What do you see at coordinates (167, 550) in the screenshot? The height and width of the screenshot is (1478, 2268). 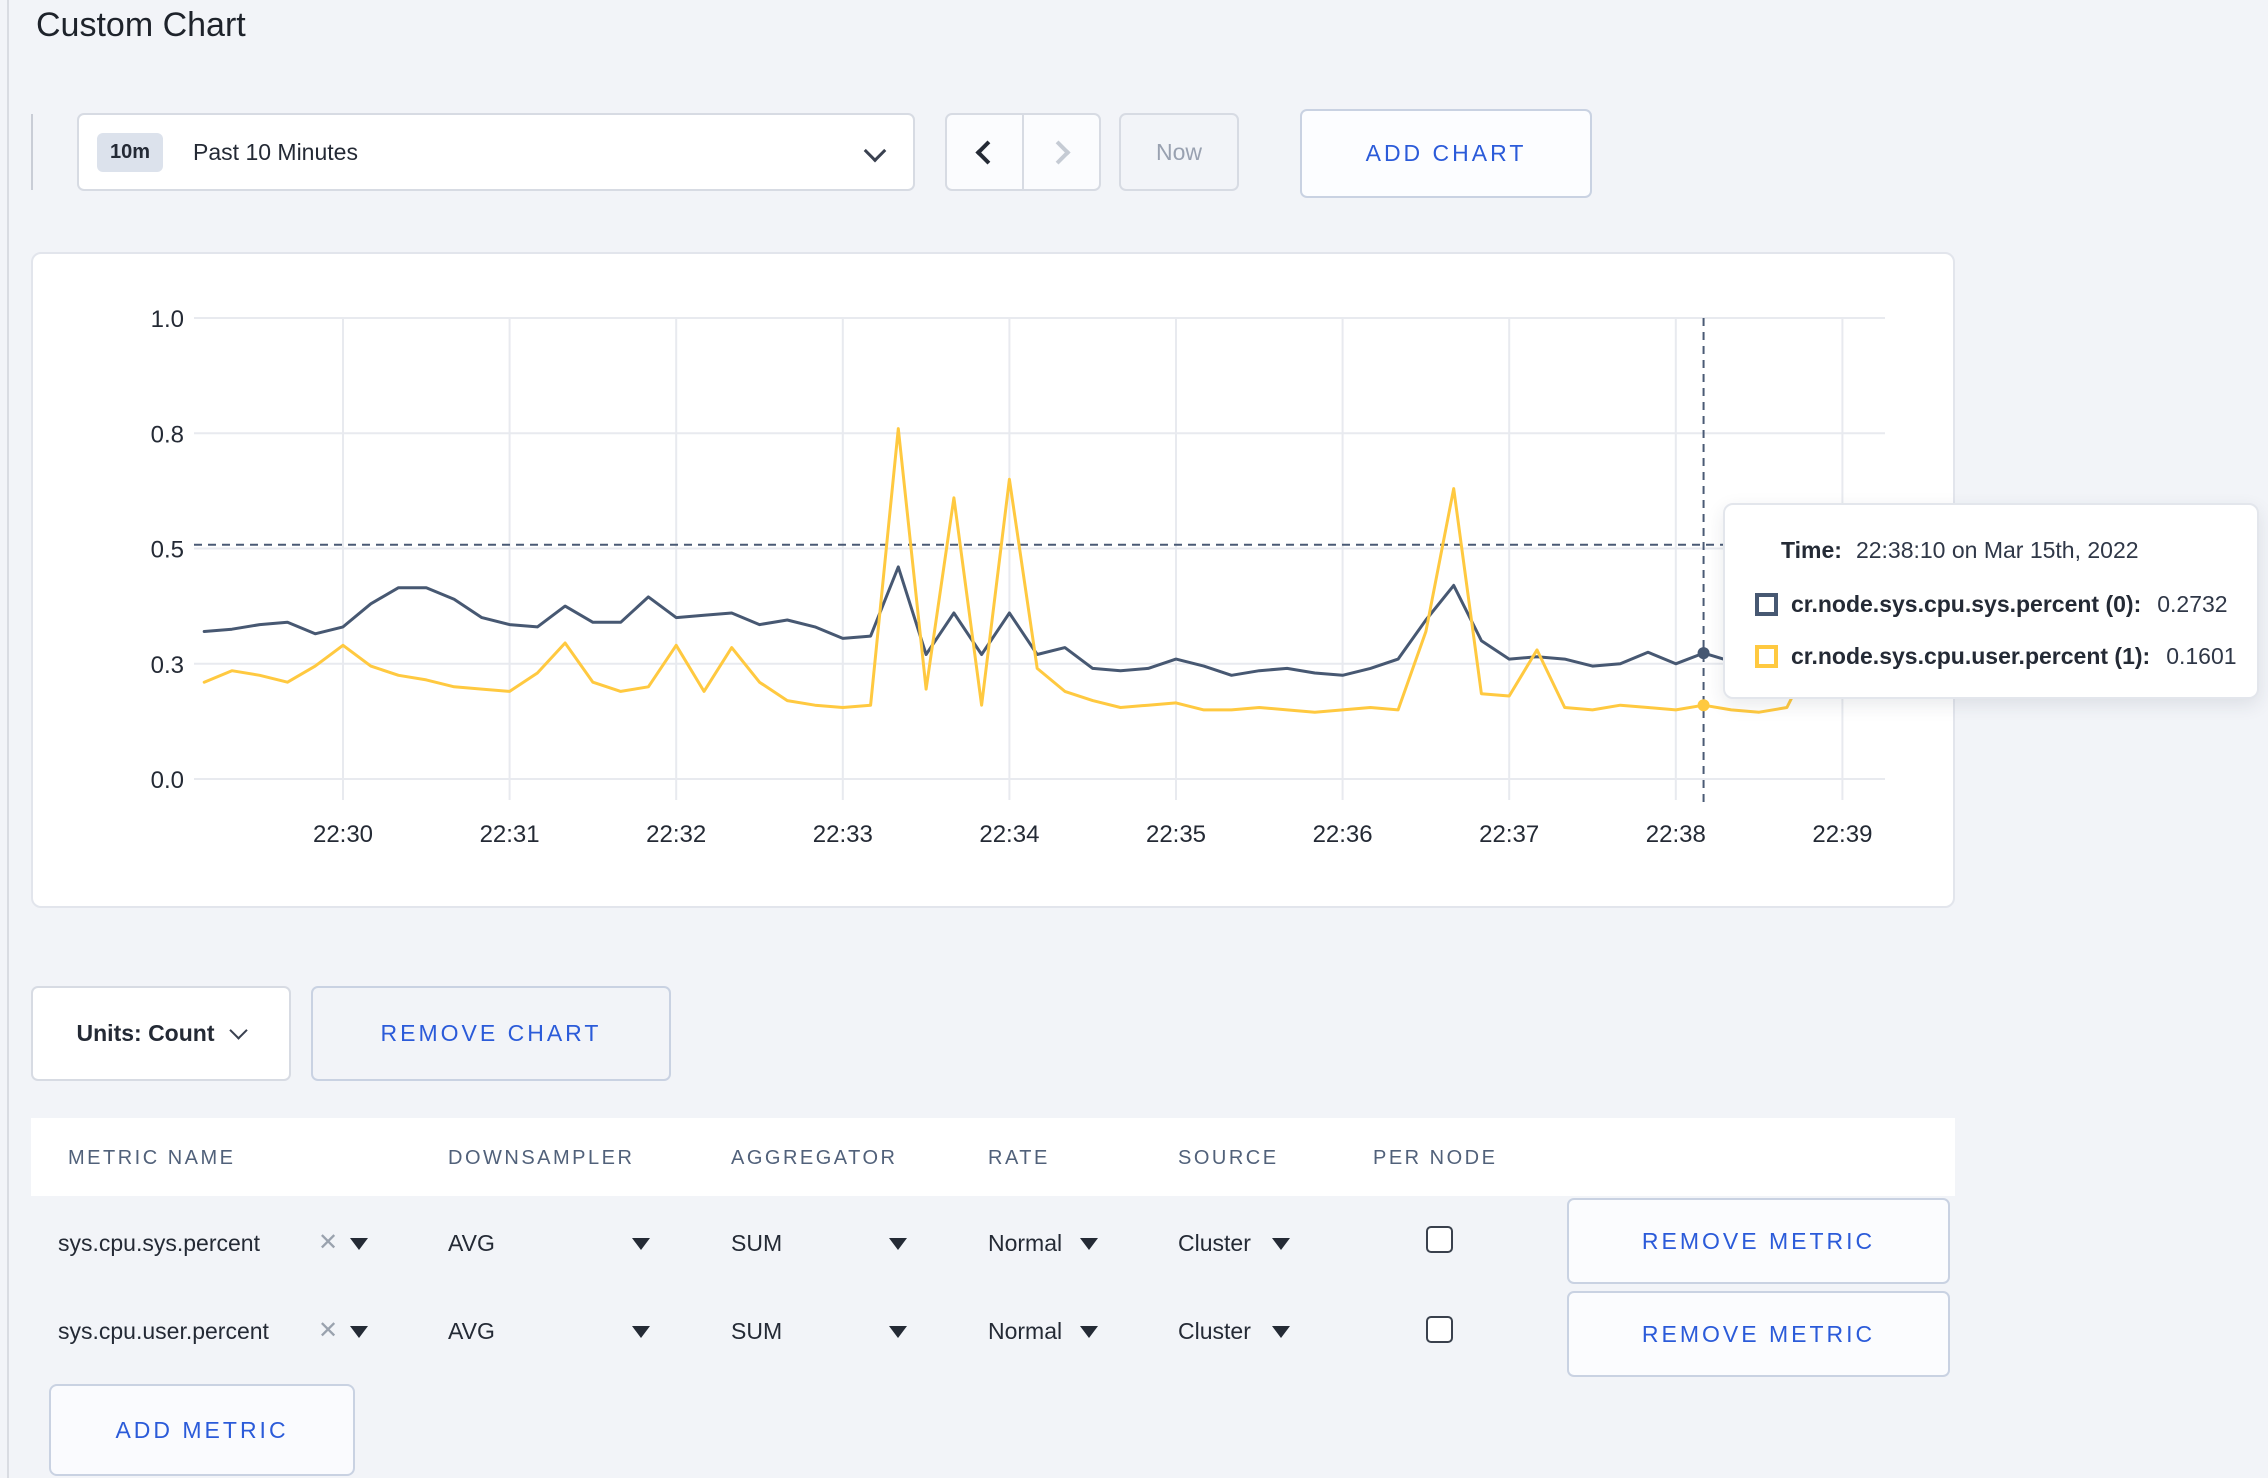 I see `y-axis-tick-label: 0.5` at bounding box center [167, 550].